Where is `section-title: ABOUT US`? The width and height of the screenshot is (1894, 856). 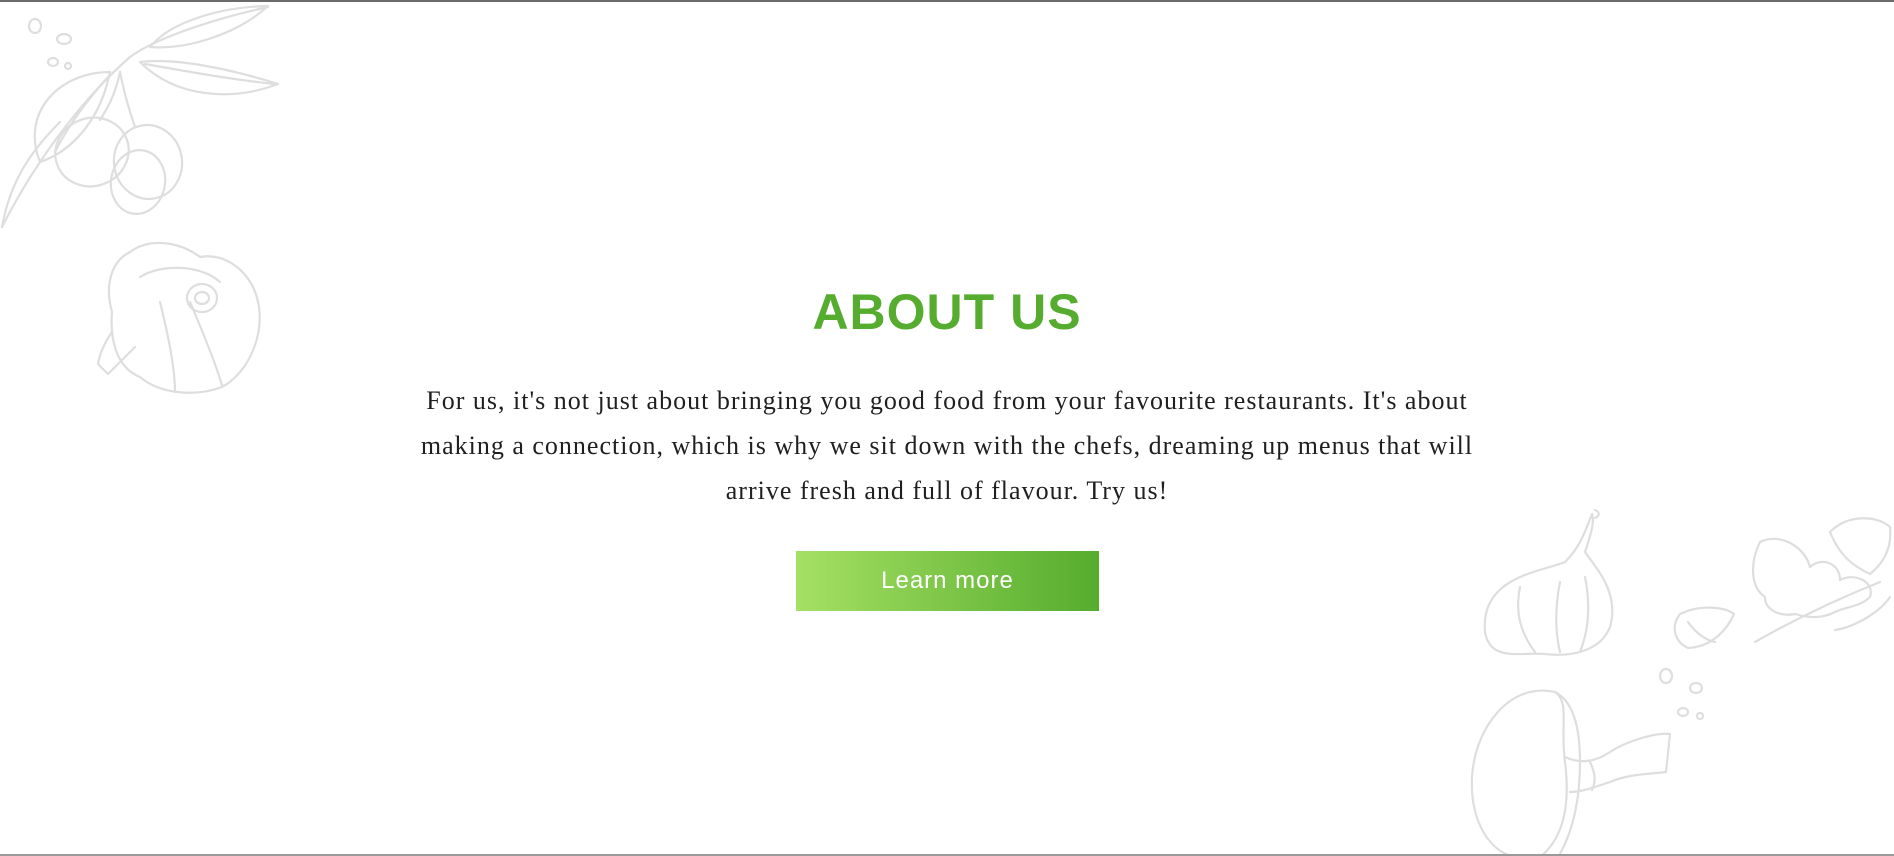
section-title: ABOUT US is located at coordinates (947, 312).